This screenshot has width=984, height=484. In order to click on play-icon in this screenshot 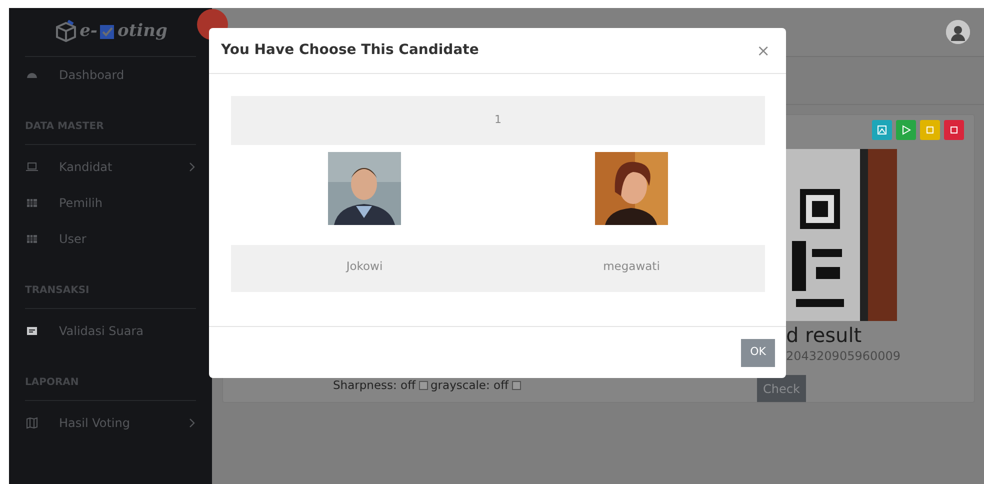, I will do `click(906, 130)`.